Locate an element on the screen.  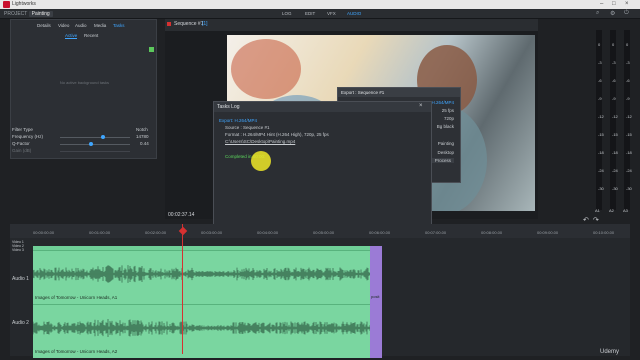
viewer-timecode: 00:02:37.14 is located at coordinates (181, 215).